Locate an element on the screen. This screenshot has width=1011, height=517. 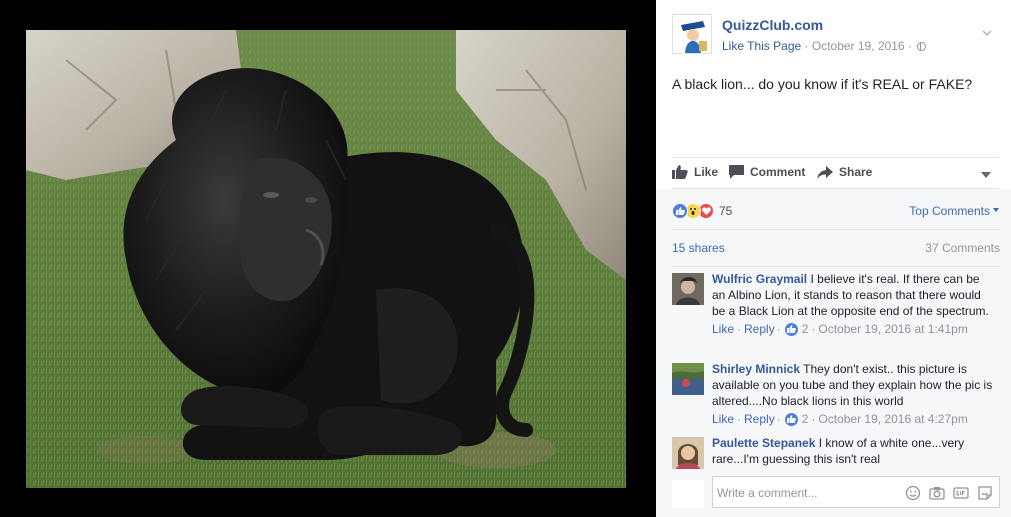
globe-icon is located at coordinates (922, 46).